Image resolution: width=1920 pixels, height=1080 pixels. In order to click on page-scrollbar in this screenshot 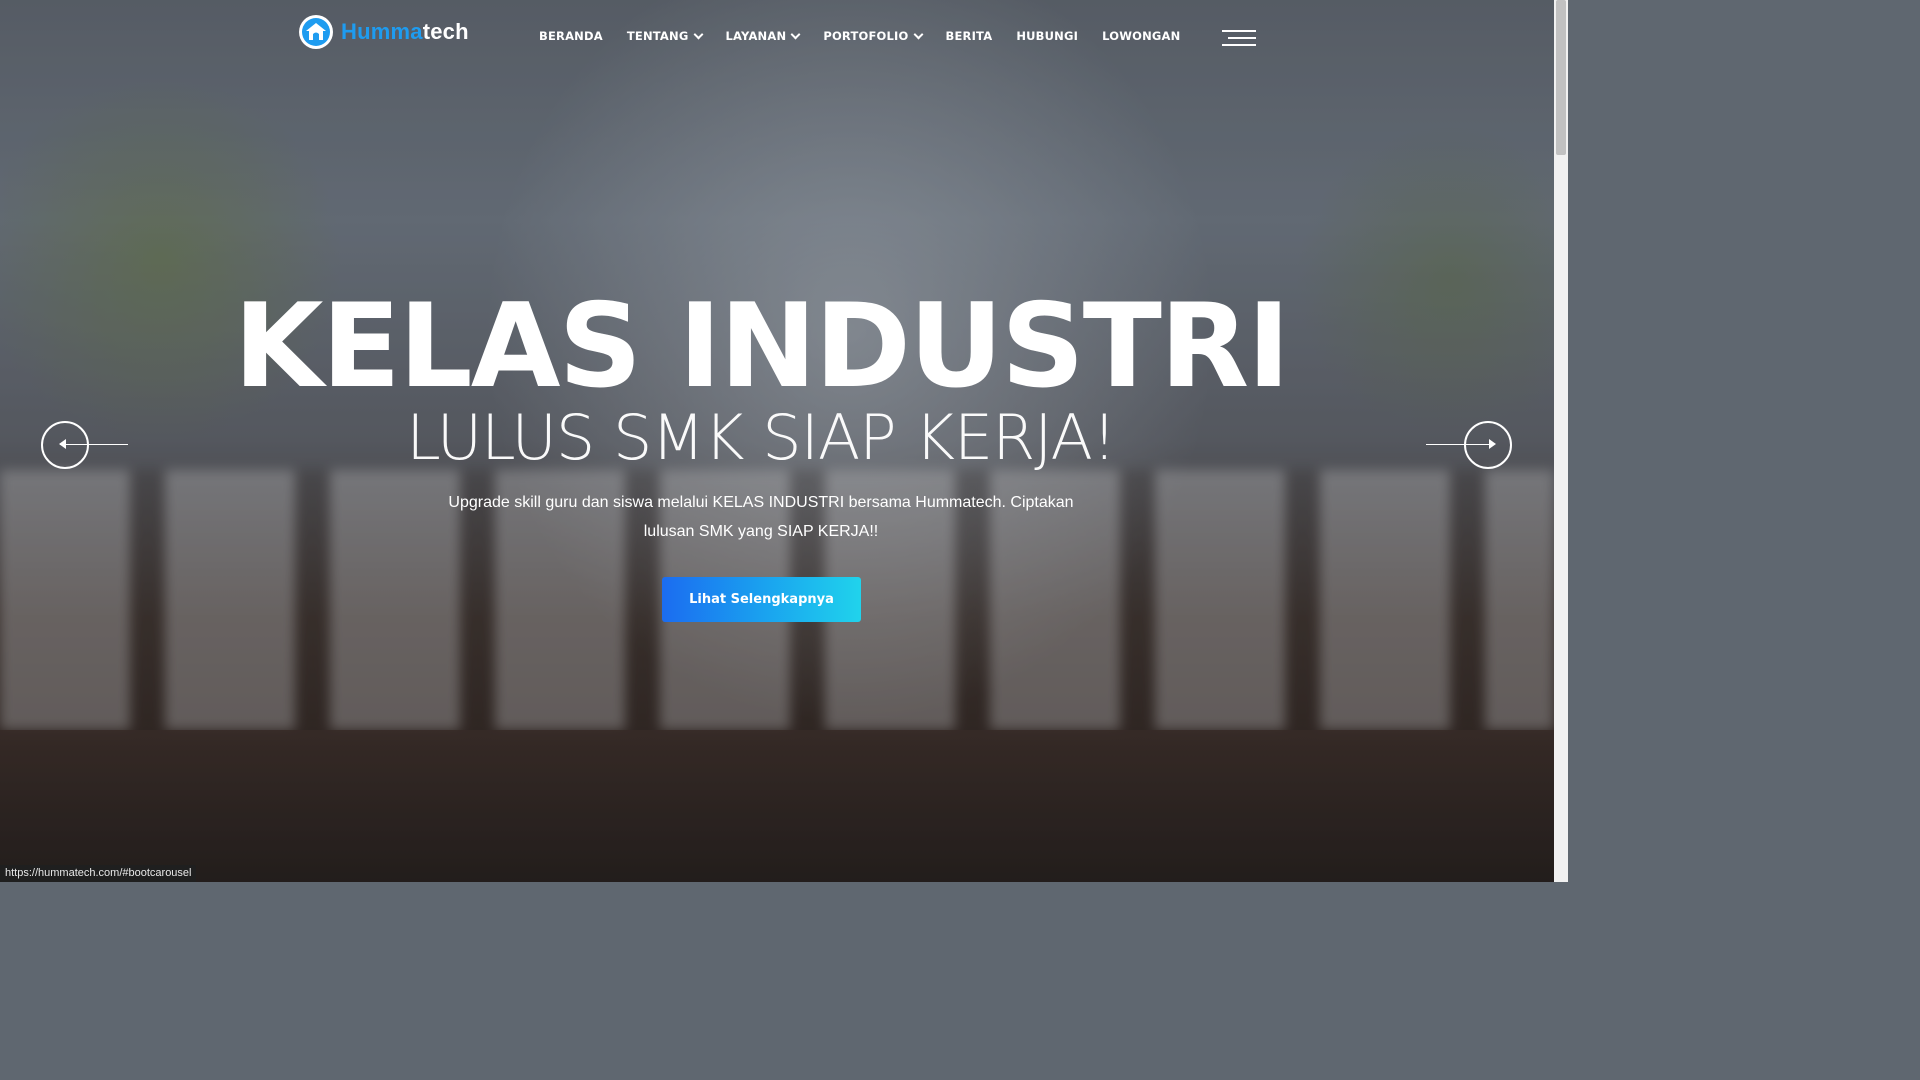, I will do `click(1561, 441)`.